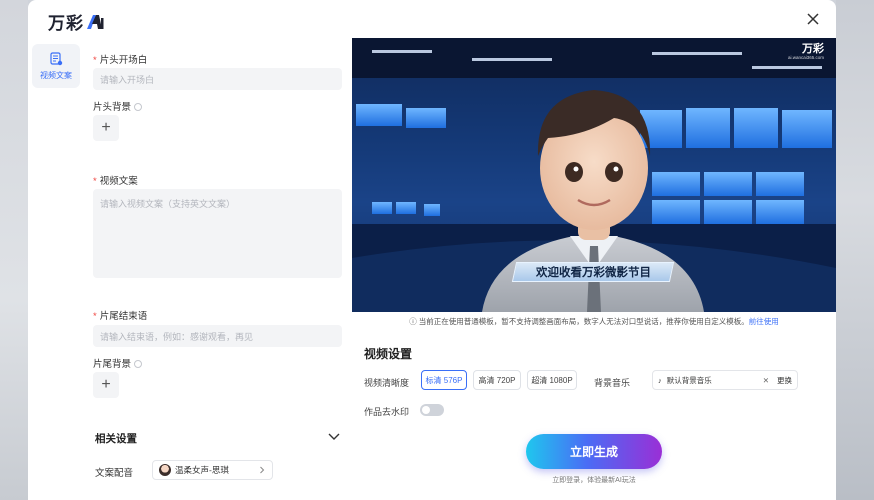  What do you see at coordinates (764, 321) in the screenshot?
I see `use-custom-template-link: 前往使用` at bounding box center [764, 321].